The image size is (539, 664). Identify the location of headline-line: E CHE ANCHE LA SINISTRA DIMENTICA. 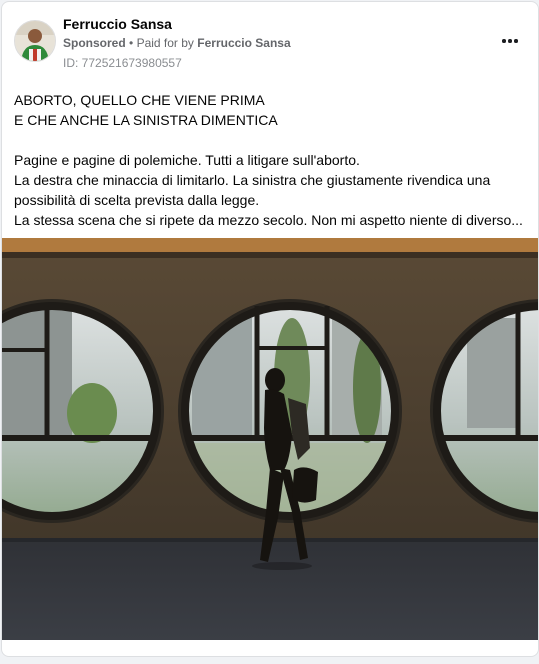
(146, 120).